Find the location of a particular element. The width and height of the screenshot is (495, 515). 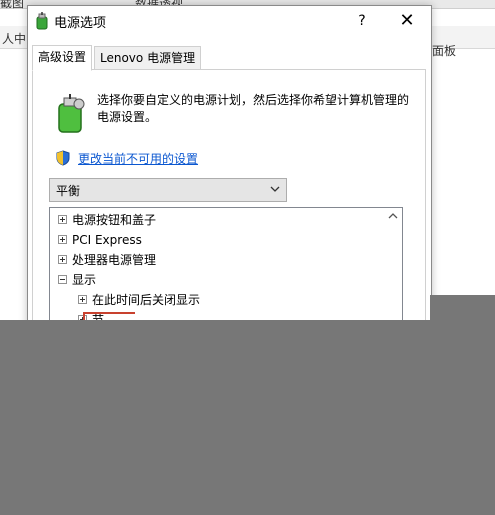

close-button: ✕ is located at coordinates (407, 21).